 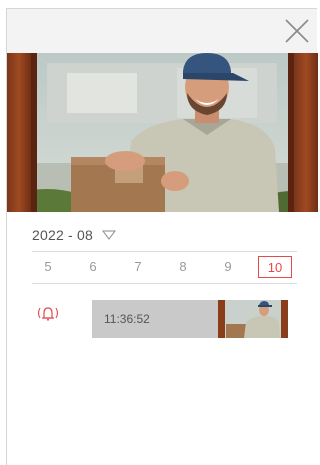 What do you see at coordinates (183, 267) in the screenshot?
I see `day-item: 8` at bounding box center [183, 267].